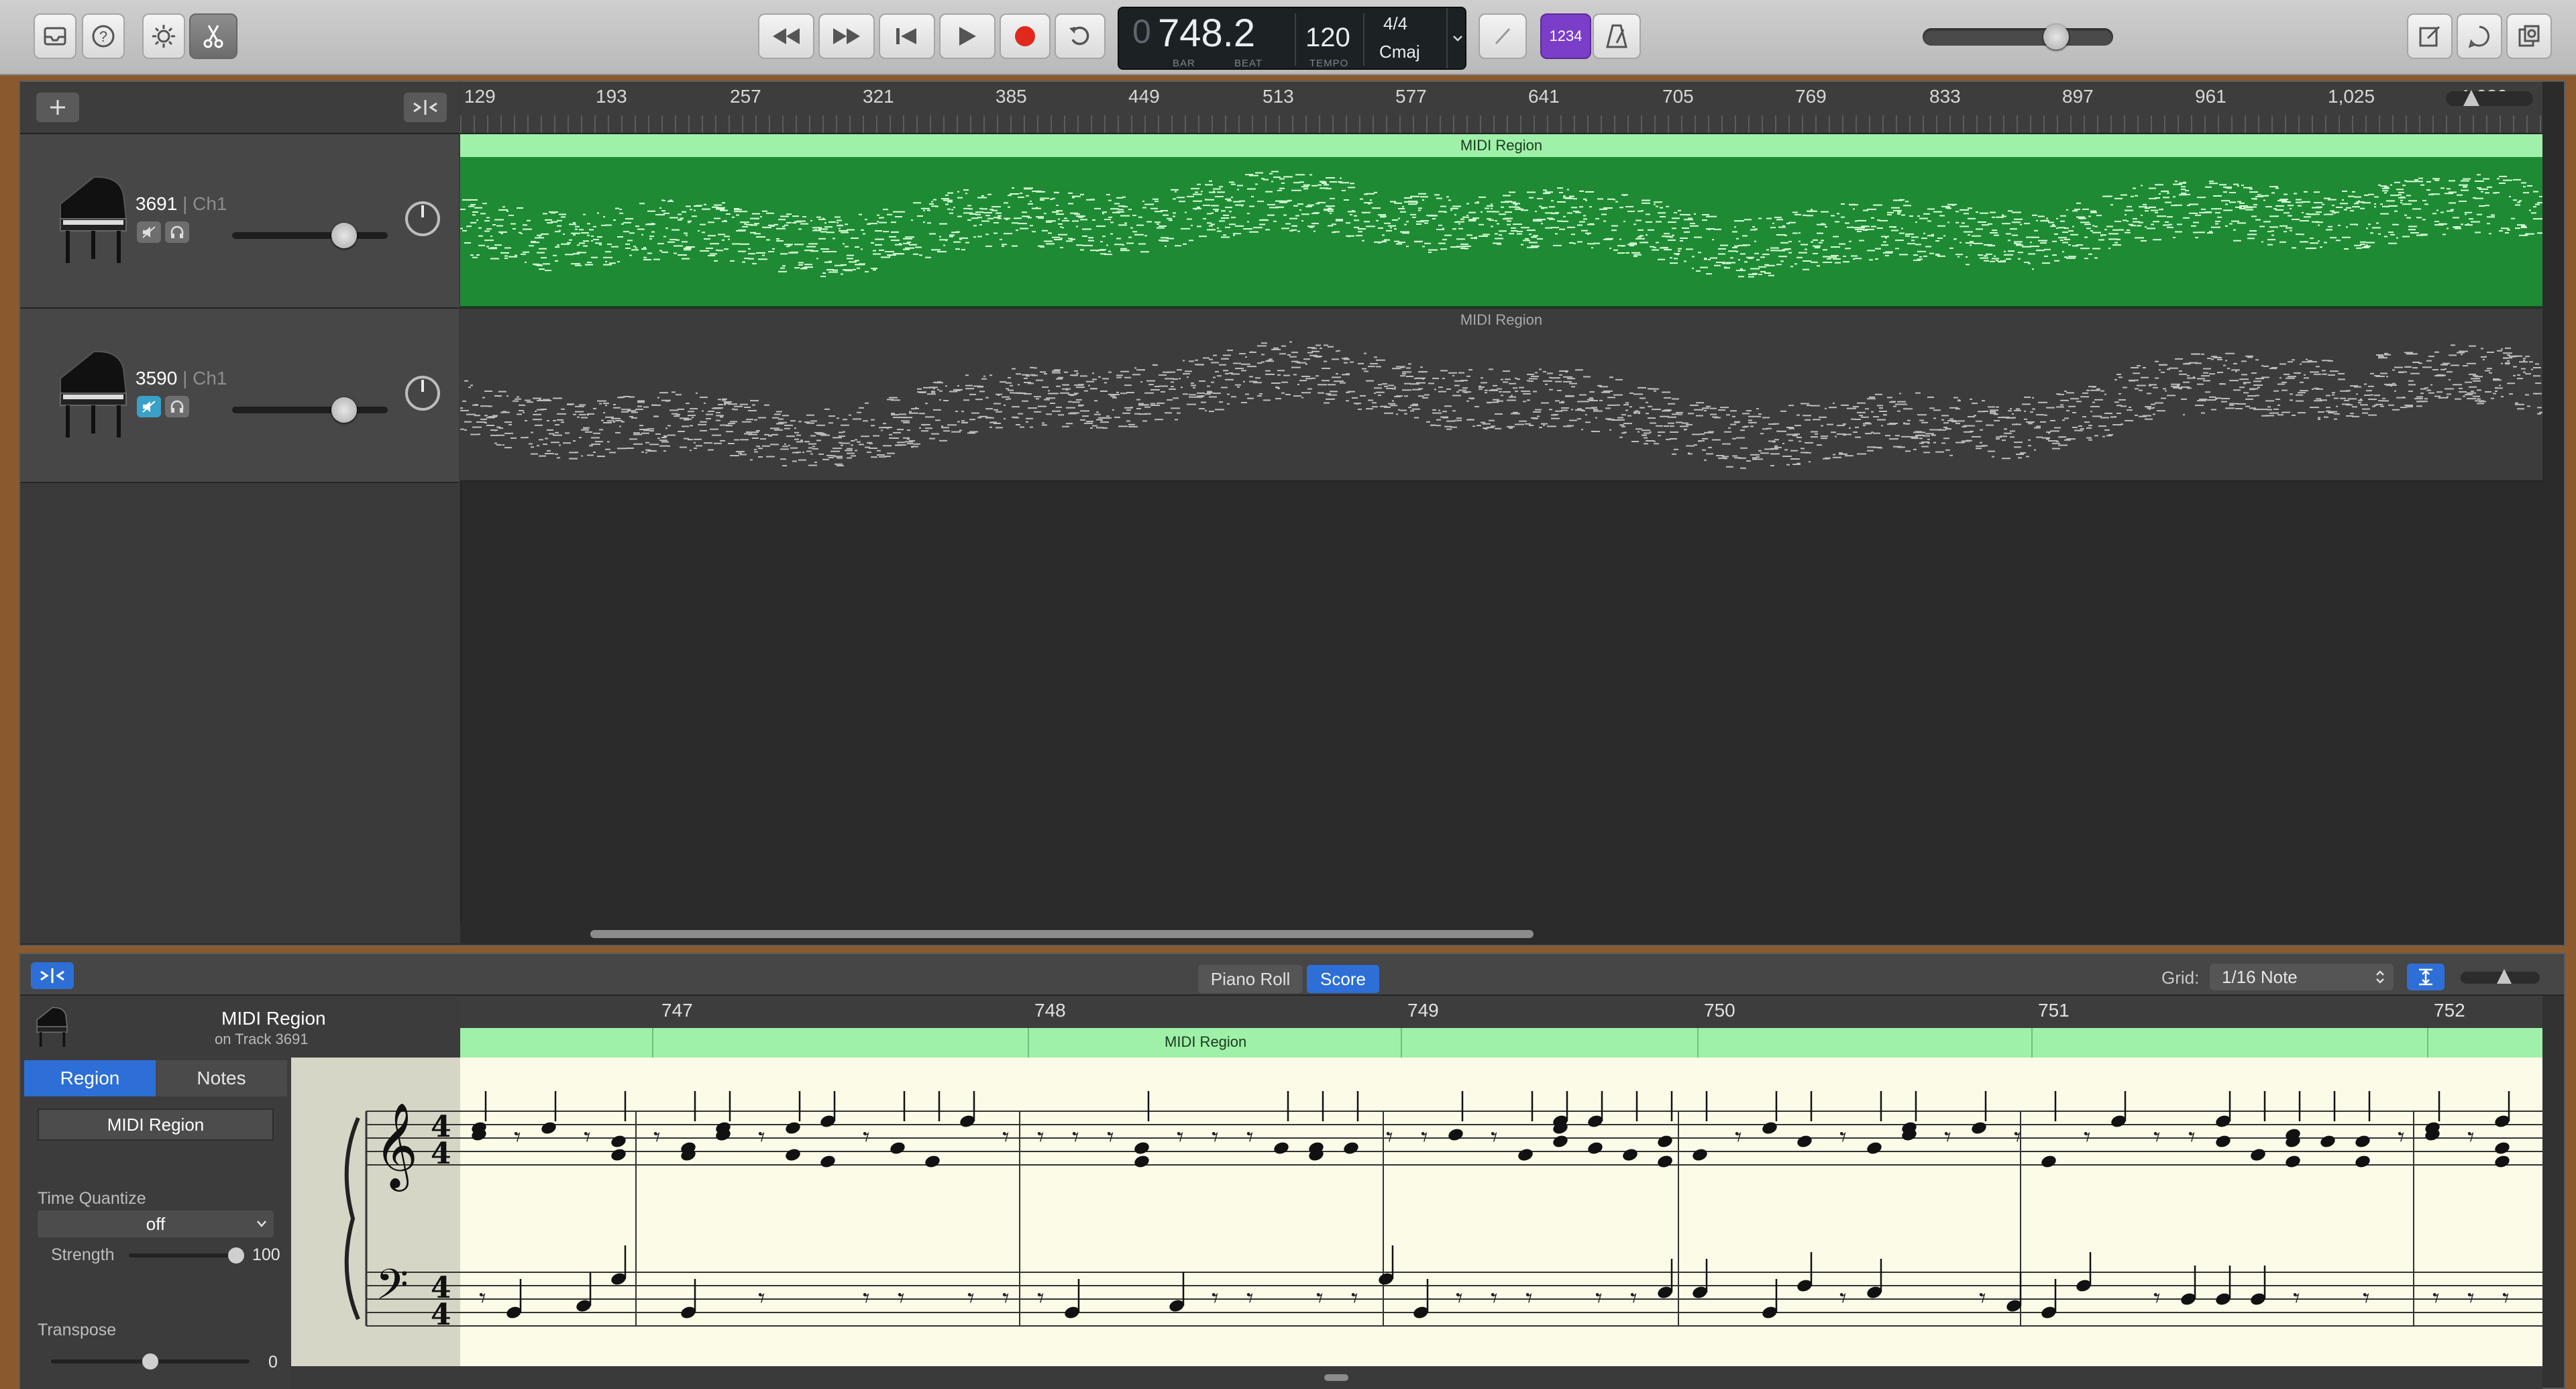 This screenshot has height=1389, width=2576. I want to click on tracks-header-bar, so click(239, 108).